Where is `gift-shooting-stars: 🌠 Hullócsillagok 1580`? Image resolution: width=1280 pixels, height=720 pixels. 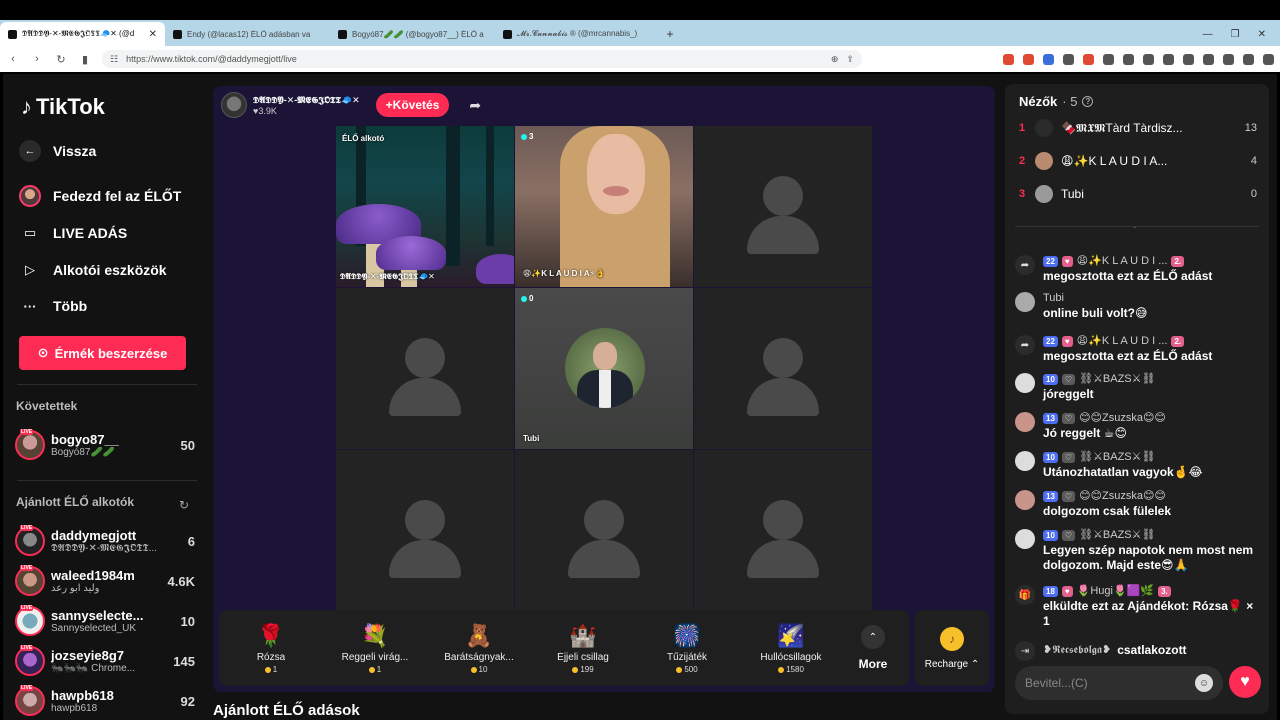 gift-shooting-stars: 🌠 Hullócsillagok 1580 is located at coordinates (791, 648).